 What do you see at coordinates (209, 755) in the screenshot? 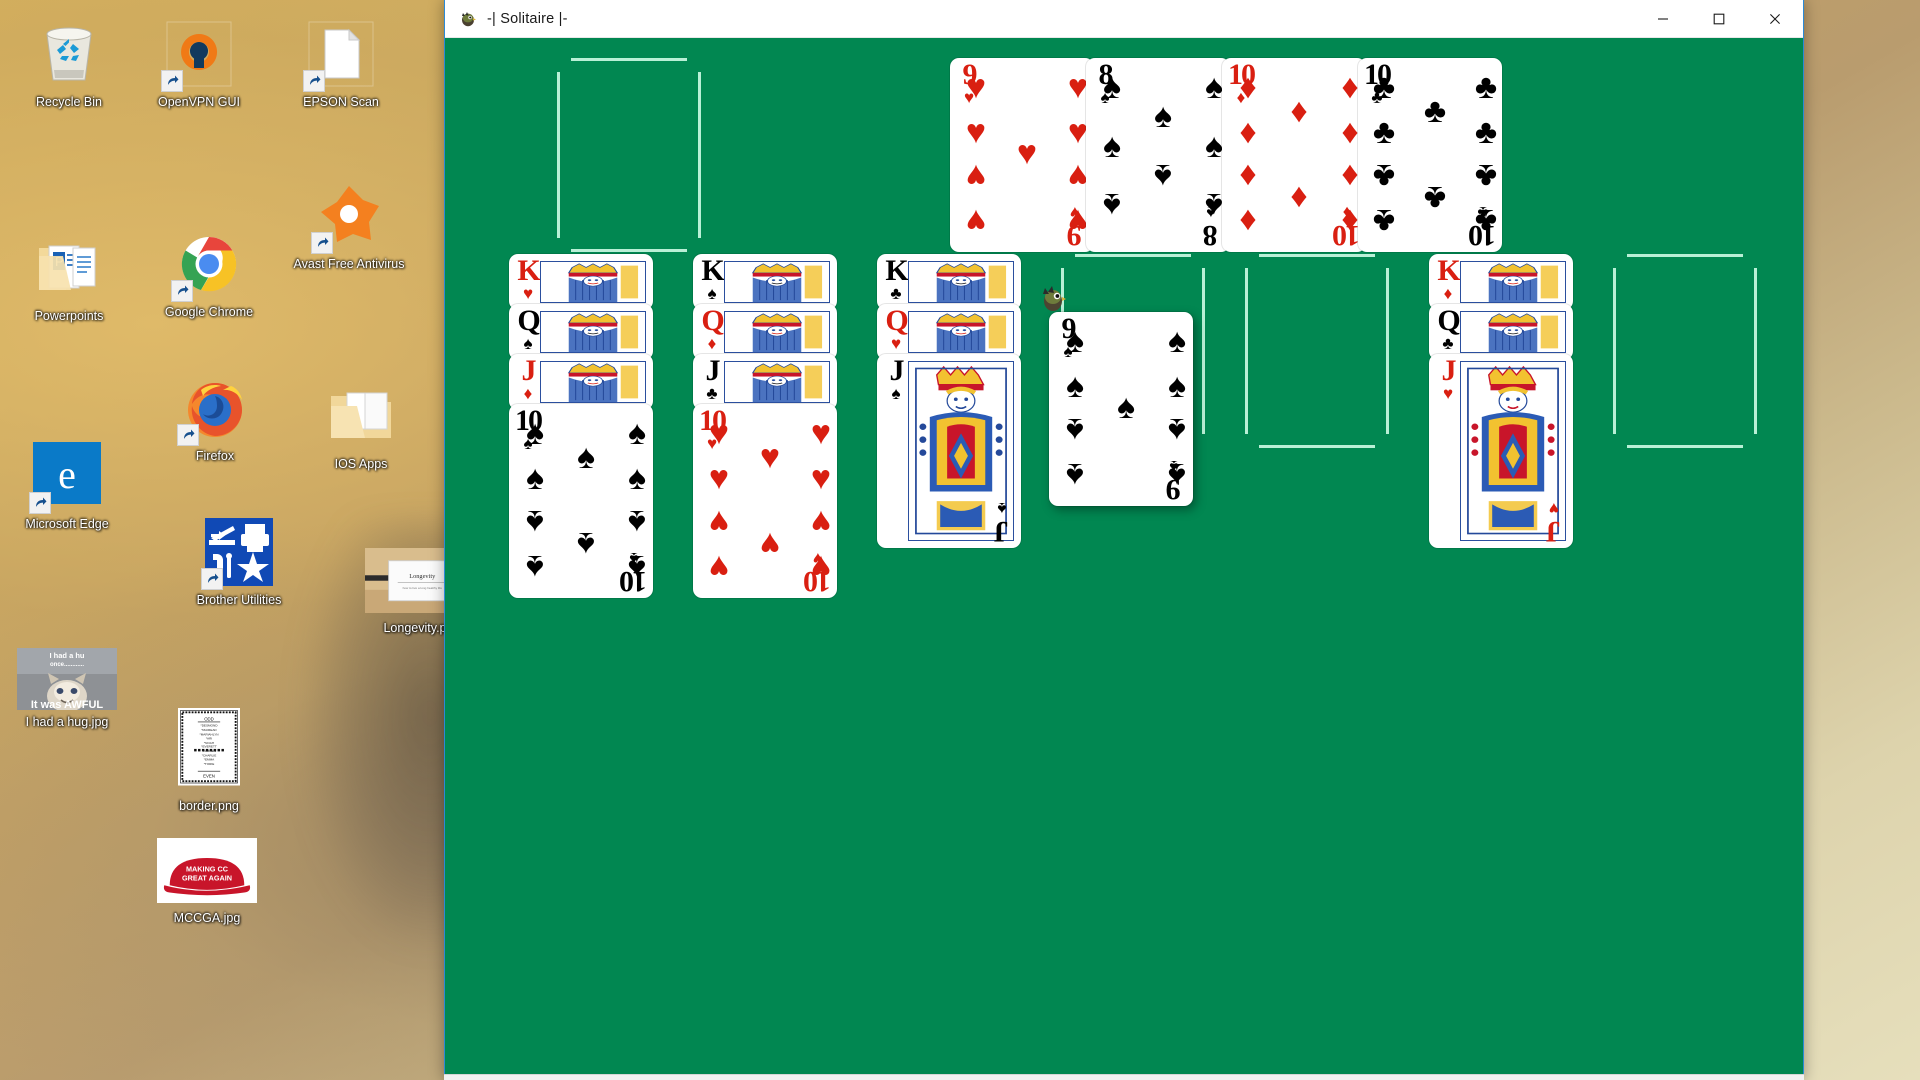
I see `svg-text: *CHARLIE` at bounding box center [209, 755].